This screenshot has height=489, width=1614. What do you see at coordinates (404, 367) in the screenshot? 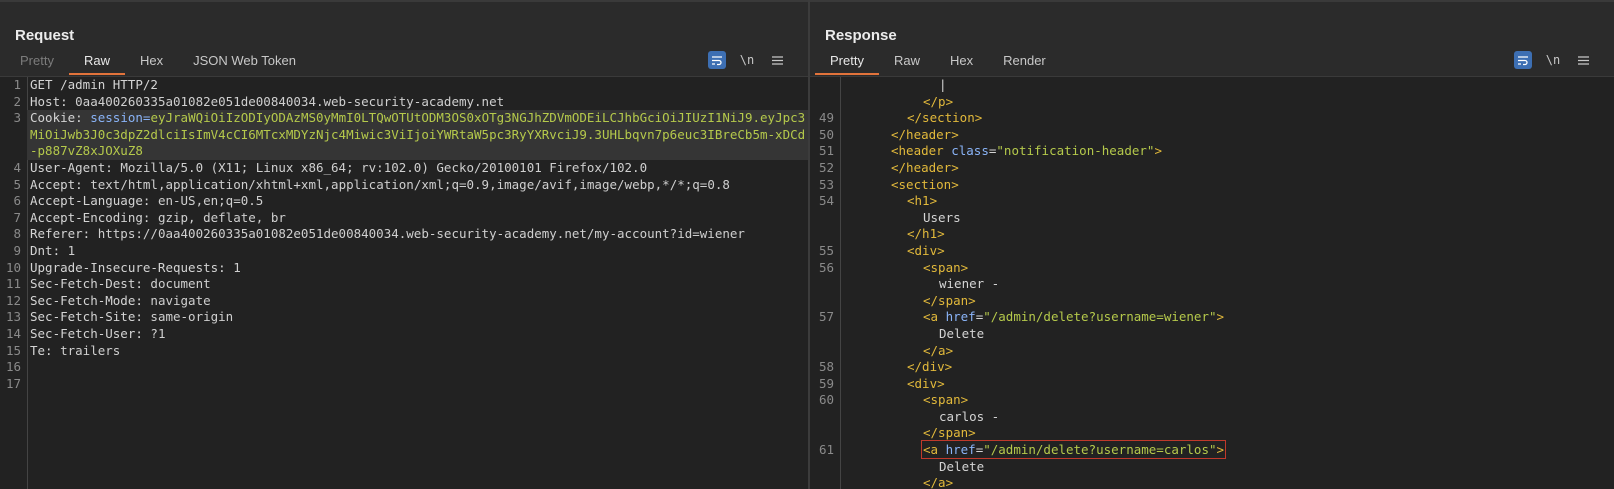
I see `request-line: 16` at bounding box center [404, 367].